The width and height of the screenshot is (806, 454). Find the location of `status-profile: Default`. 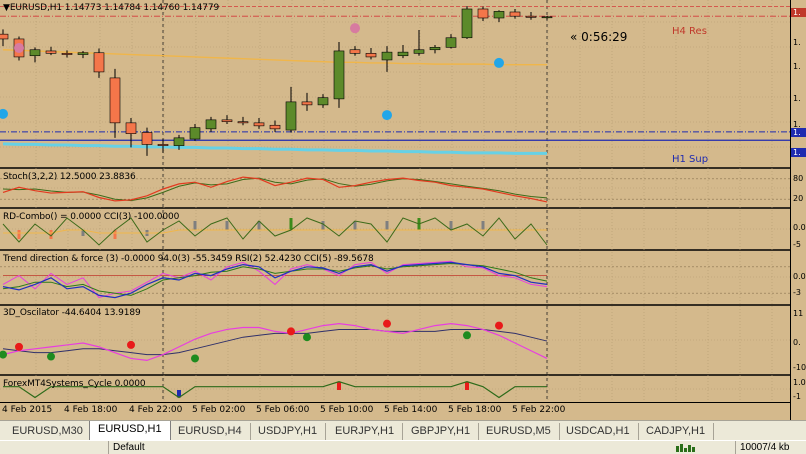

status-profile: Default is located at coordinates (188, 447).